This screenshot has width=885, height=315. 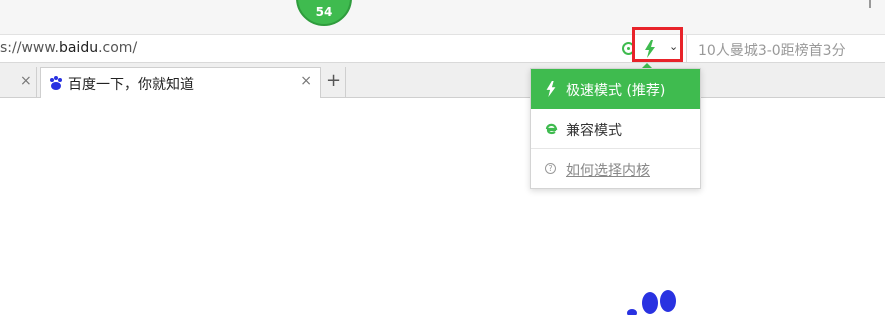 I want to click on search-input: 10人曼城3-0距榜首3分, so click(x=772, y=50).